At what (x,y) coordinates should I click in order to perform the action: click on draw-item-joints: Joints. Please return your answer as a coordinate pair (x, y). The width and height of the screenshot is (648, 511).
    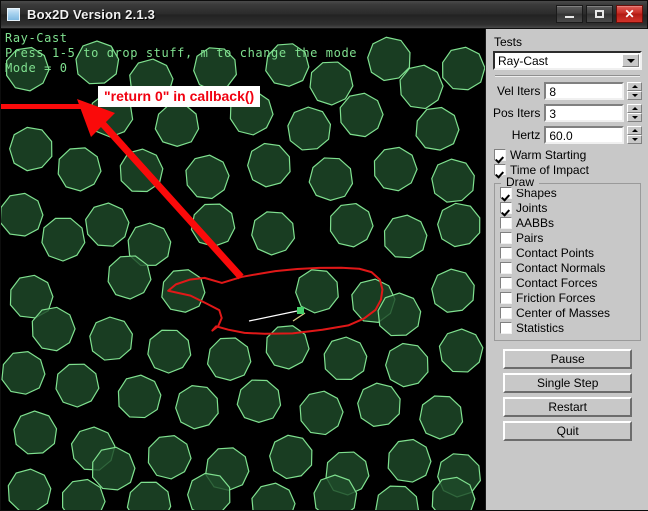
    Looking at the image, I should click on (568, 208).